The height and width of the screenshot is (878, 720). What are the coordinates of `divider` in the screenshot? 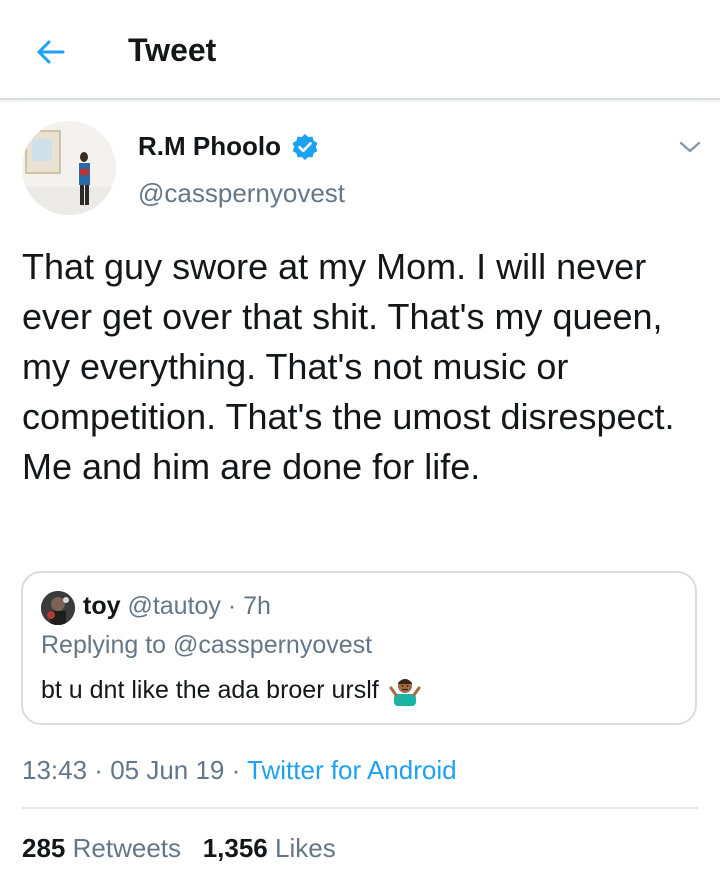 It's located at (360, 808).